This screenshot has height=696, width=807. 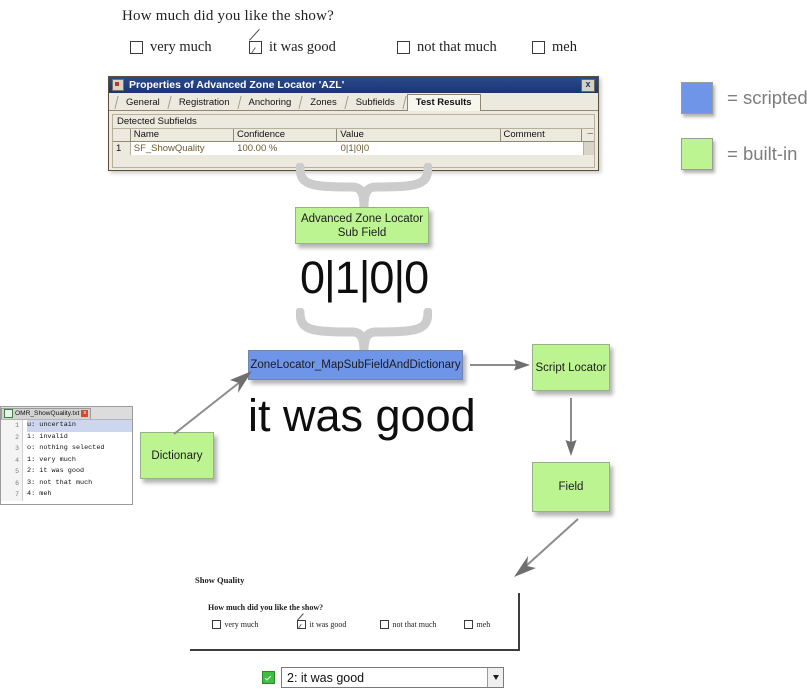 What do you see at coordinates (571, 367) in the screenshot?
I see `node-script-locator: Script Locator` at bounding box center [571, 367].